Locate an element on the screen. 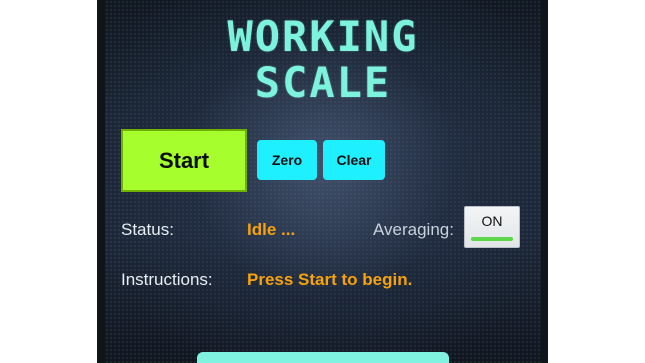 The width and height of the screenshot is (645, 363). instructions-label: Instructions: is located at coordinates (167, 279).